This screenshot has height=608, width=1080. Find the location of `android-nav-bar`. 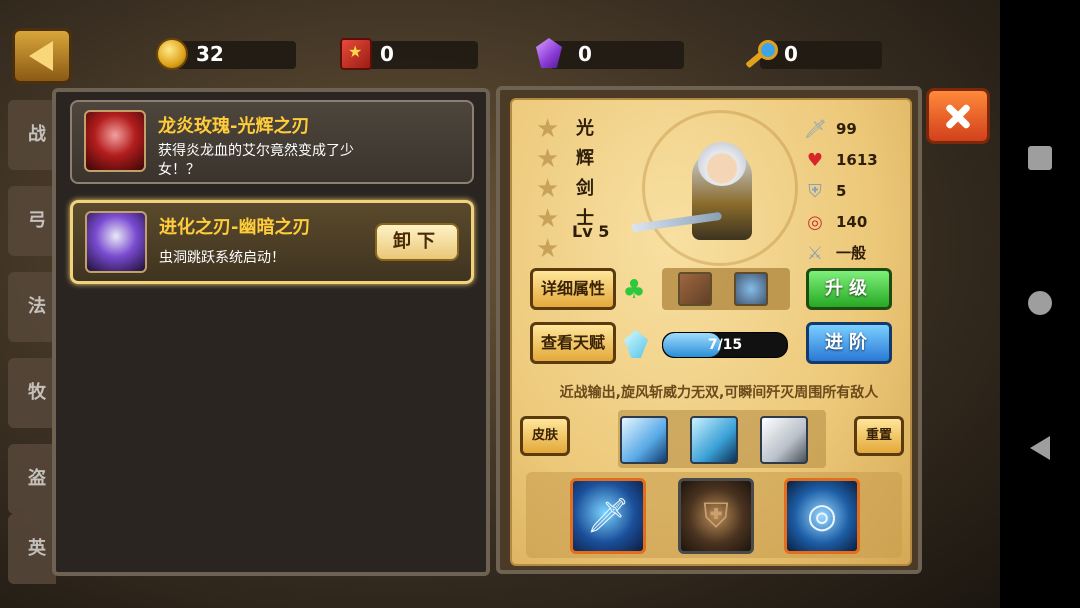

android-nav-bar is located at coordinates (1040, 304).